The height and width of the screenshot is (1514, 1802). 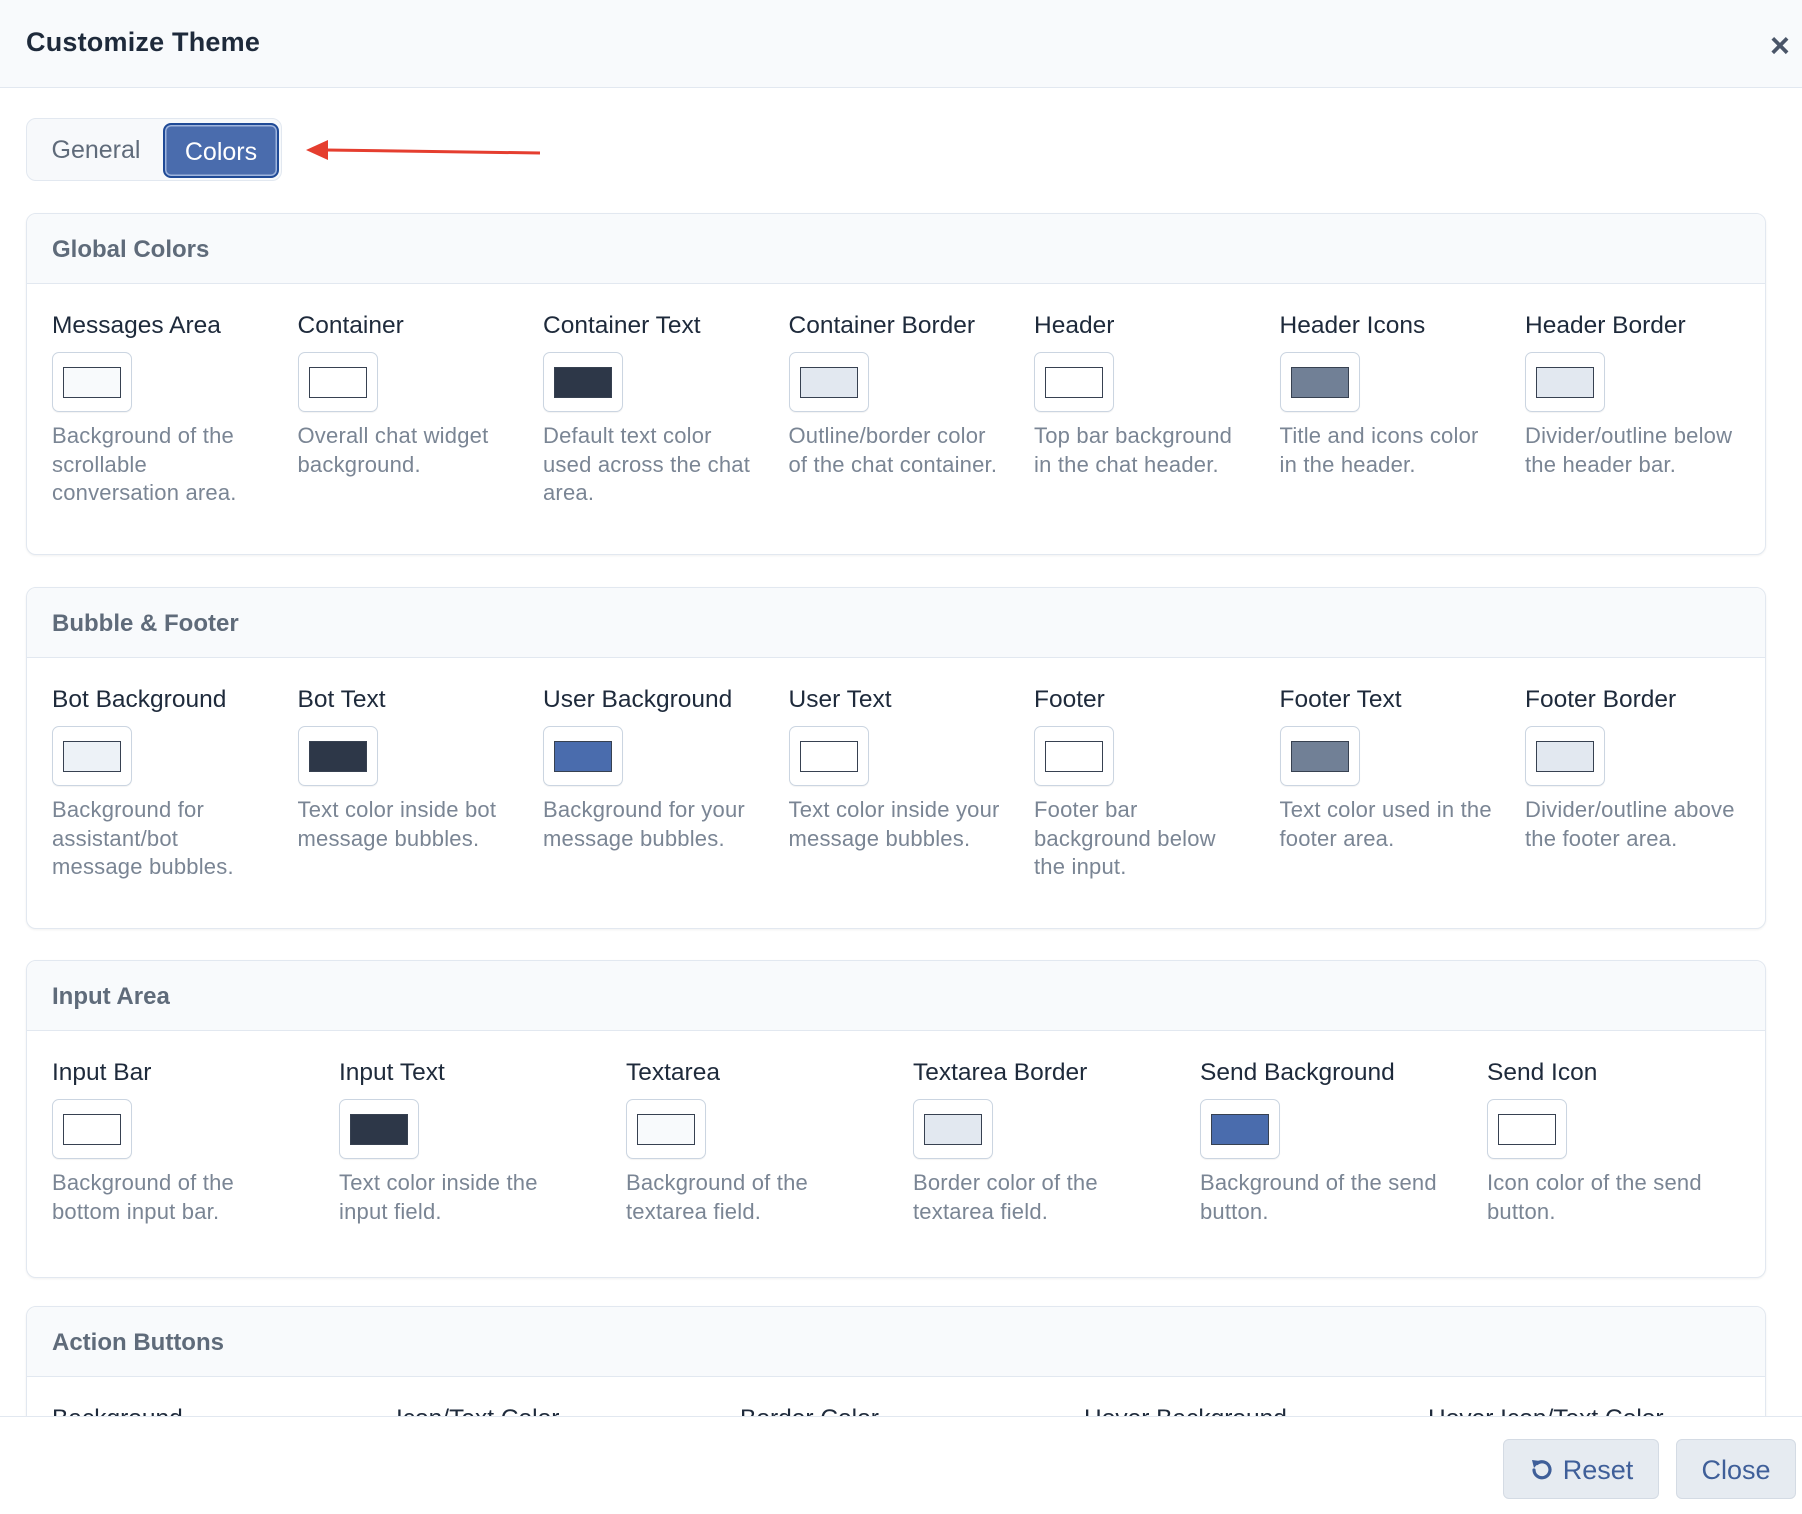 What do you see at coordinates (1594, 1197) in the screenshot?
I see `color-setting-description: Icon color of the send button.` at bounding box center [1594, 1197].